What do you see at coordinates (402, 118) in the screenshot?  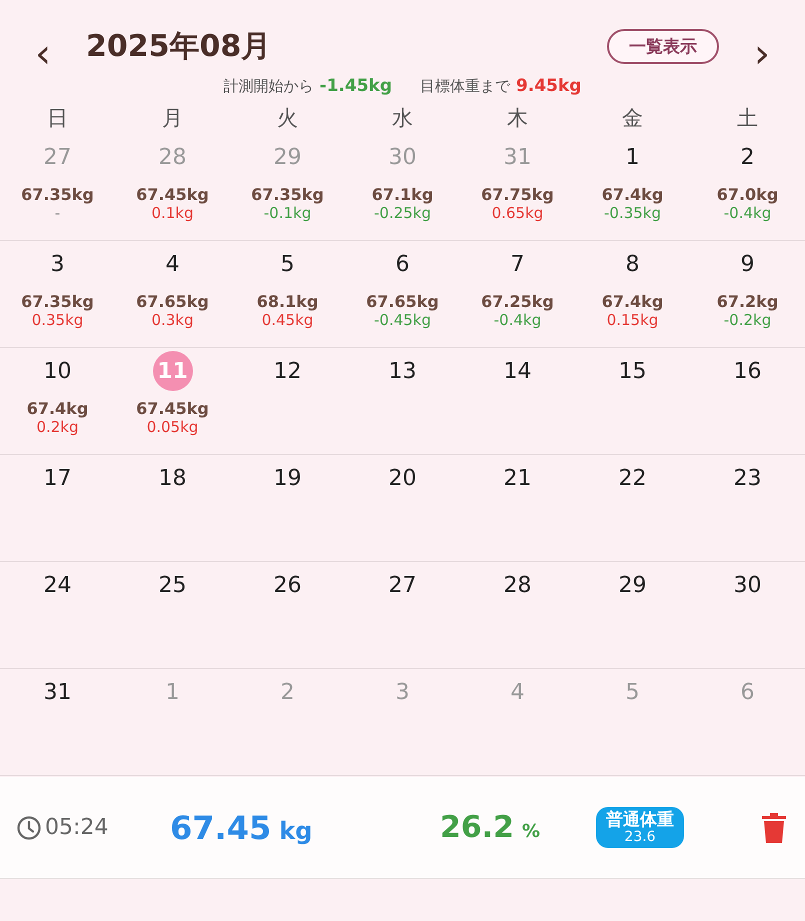 I see `weekday-label: 水` at bounding box center [402, 118].